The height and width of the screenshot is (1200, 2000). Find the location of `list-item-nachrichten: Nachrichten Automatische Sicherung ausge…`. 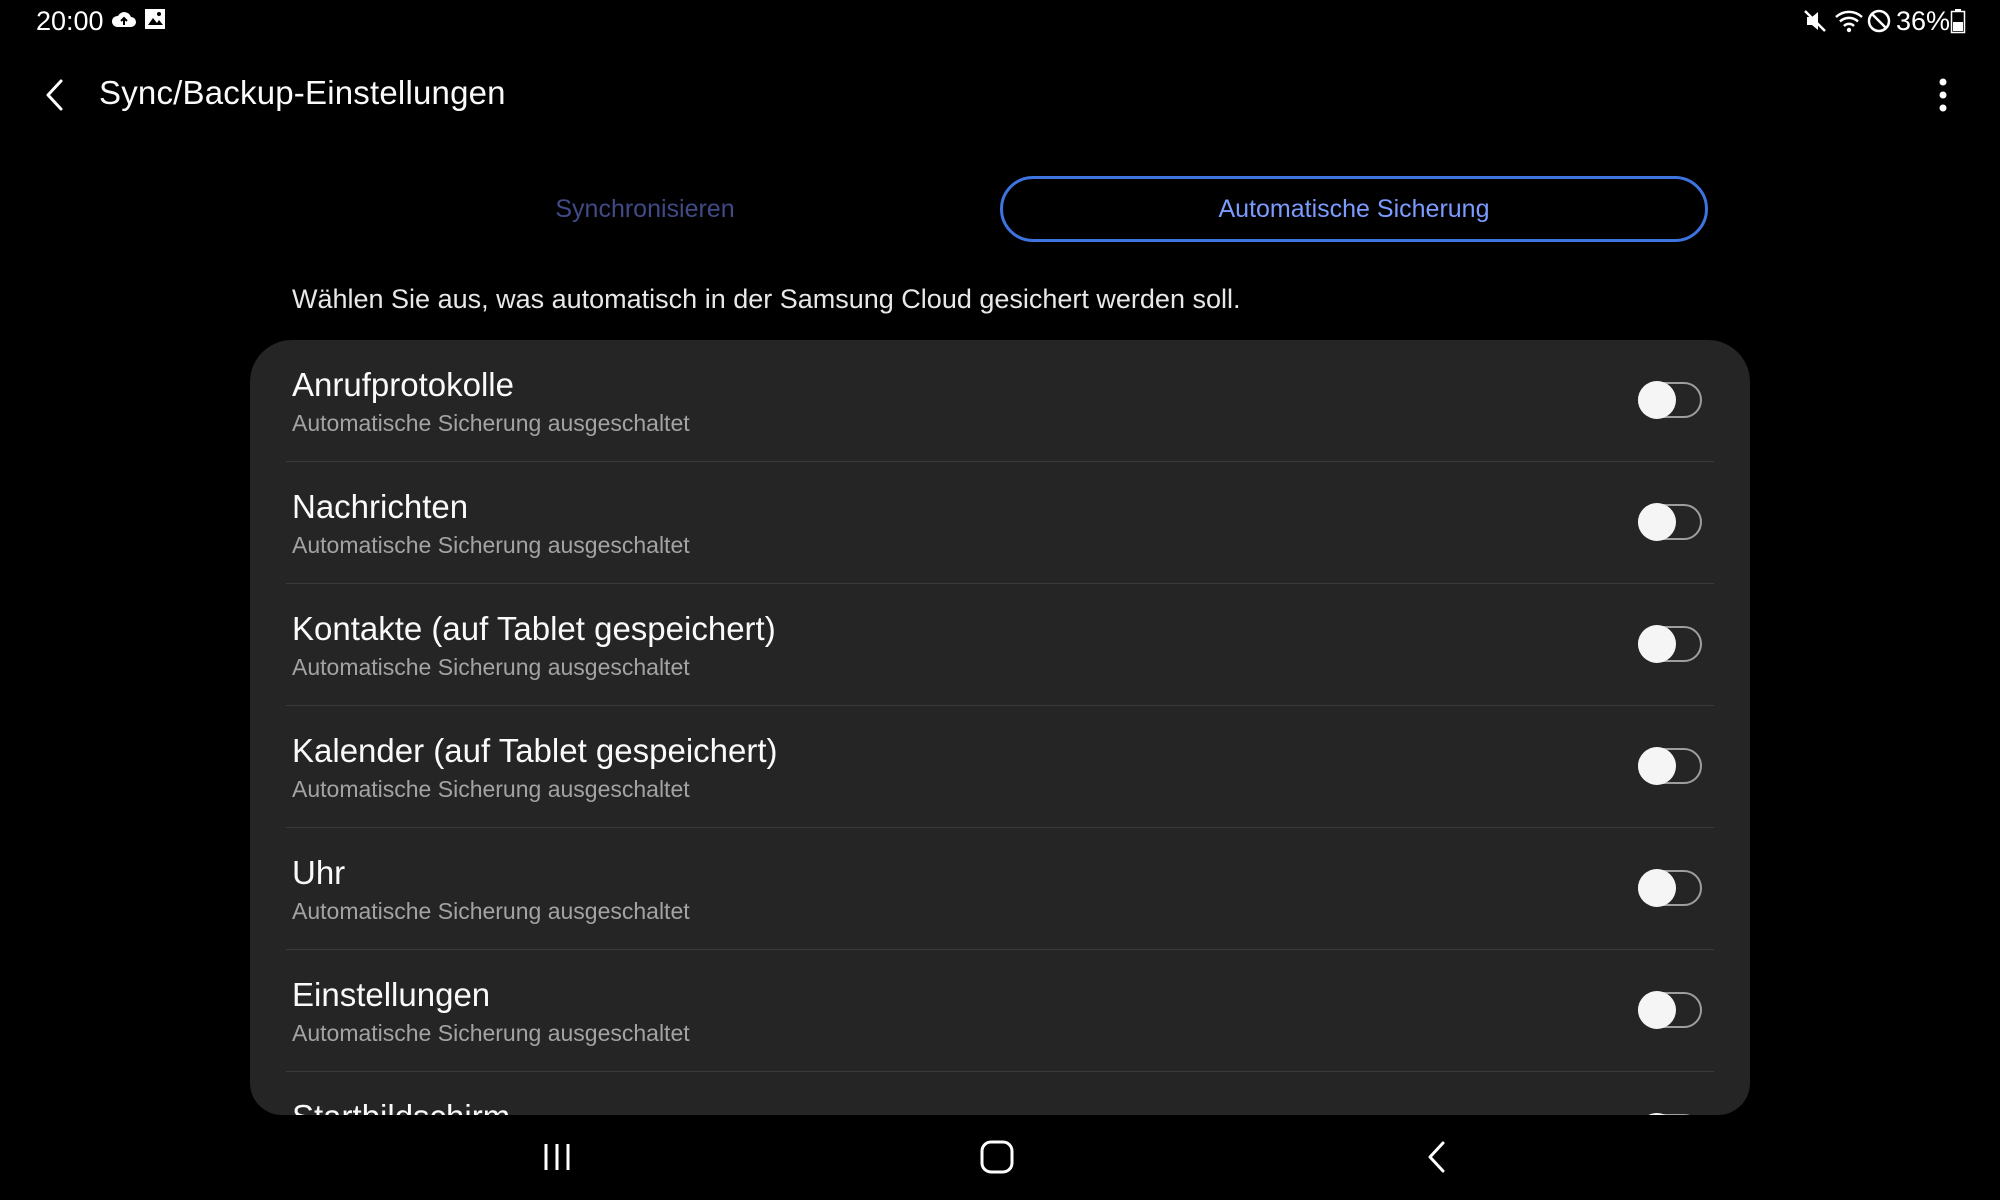

list-item-nachrichten: Nachrichten Automatische Sicherung ausge… is located at coordinates (1000, 523).